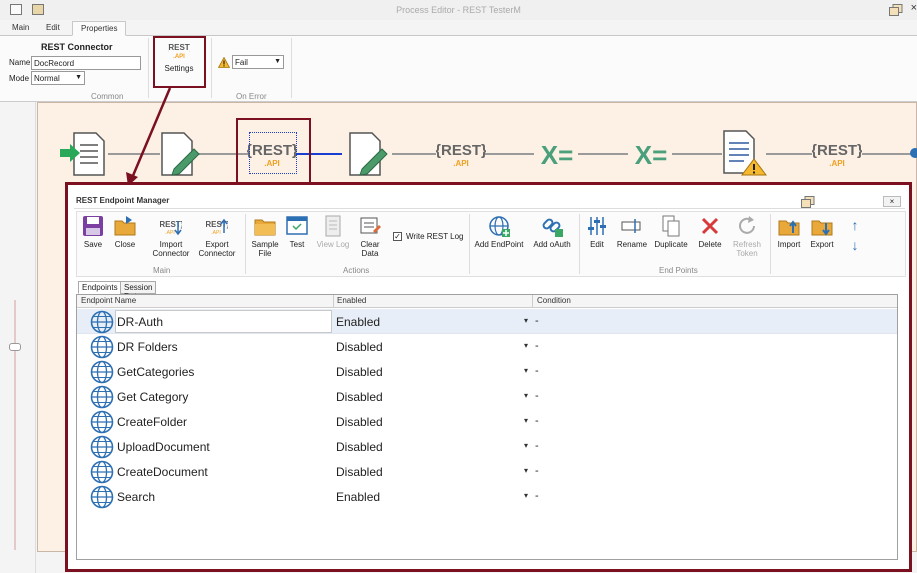 Image resolution: width=917 pixels, height=573 pixels. Describe the element at coordinates (77, 47) in the screenshot. I see `rest-connector-heading: REST Connector` at that location.